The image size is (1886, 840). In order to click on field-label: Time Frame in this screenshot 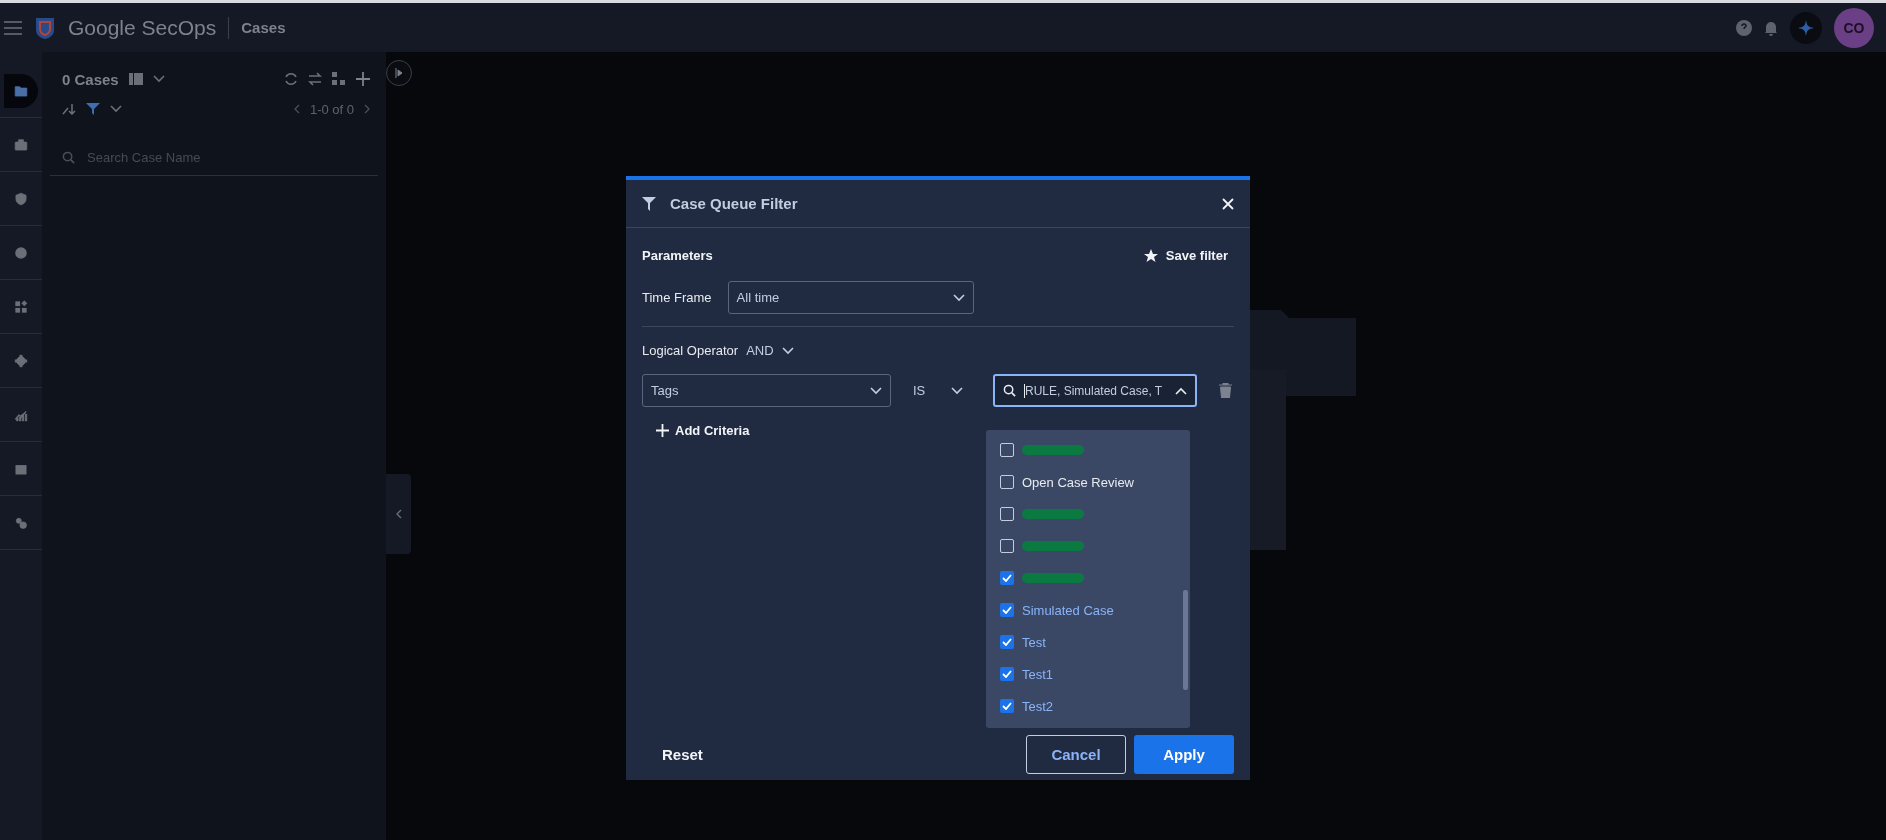, I will do `click(677, 297)`.